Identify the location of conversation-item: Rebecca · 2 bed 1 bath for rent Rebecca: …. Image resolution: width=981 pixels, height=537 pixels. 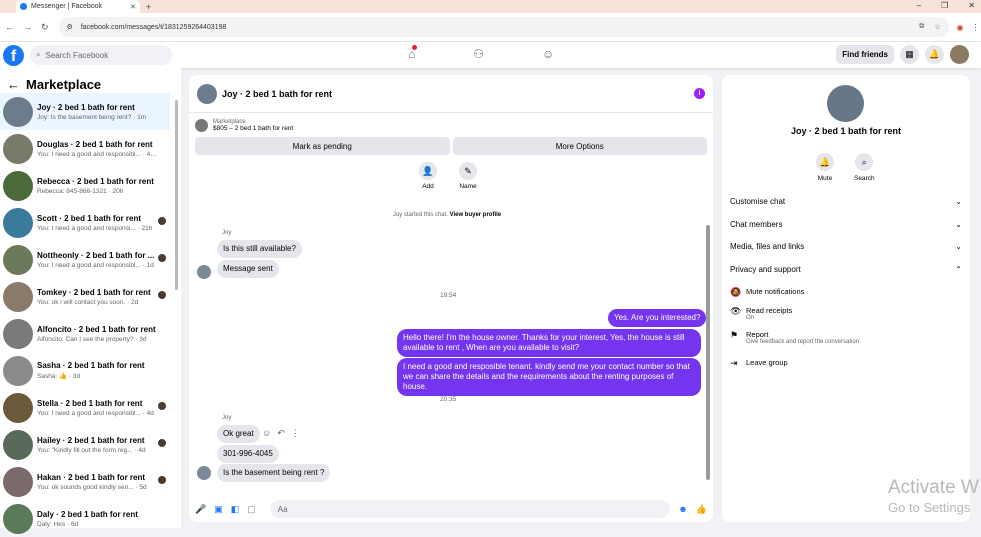
(85, 185).